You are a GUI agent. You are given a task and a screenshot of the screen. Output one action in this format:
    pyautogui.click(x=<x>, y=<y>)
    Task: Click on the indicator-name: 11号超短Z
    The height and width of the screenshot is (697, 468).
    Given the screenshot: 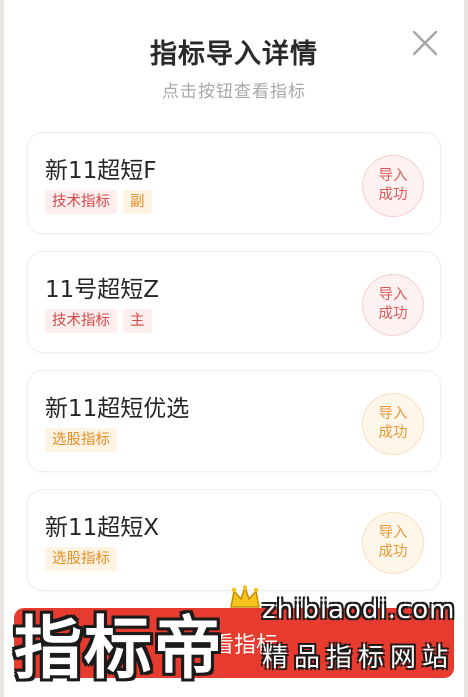 What is the action you would take?
    pyautogui.click(x=102, y=290)
    